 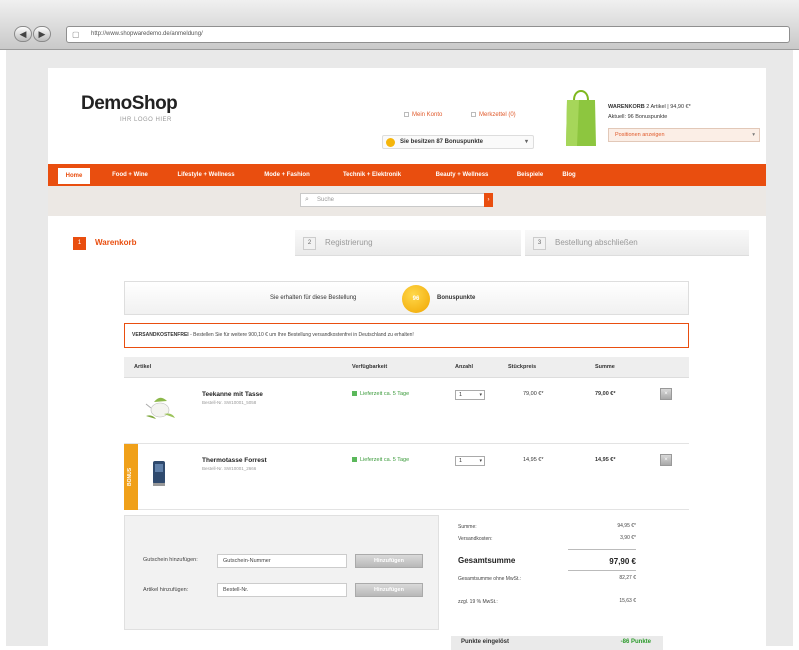 What do you see at coordinates (372, 175) in the screenshot?
I see `nav-item-technik: Technik + Elektronik` at bounding box center [372, 175].